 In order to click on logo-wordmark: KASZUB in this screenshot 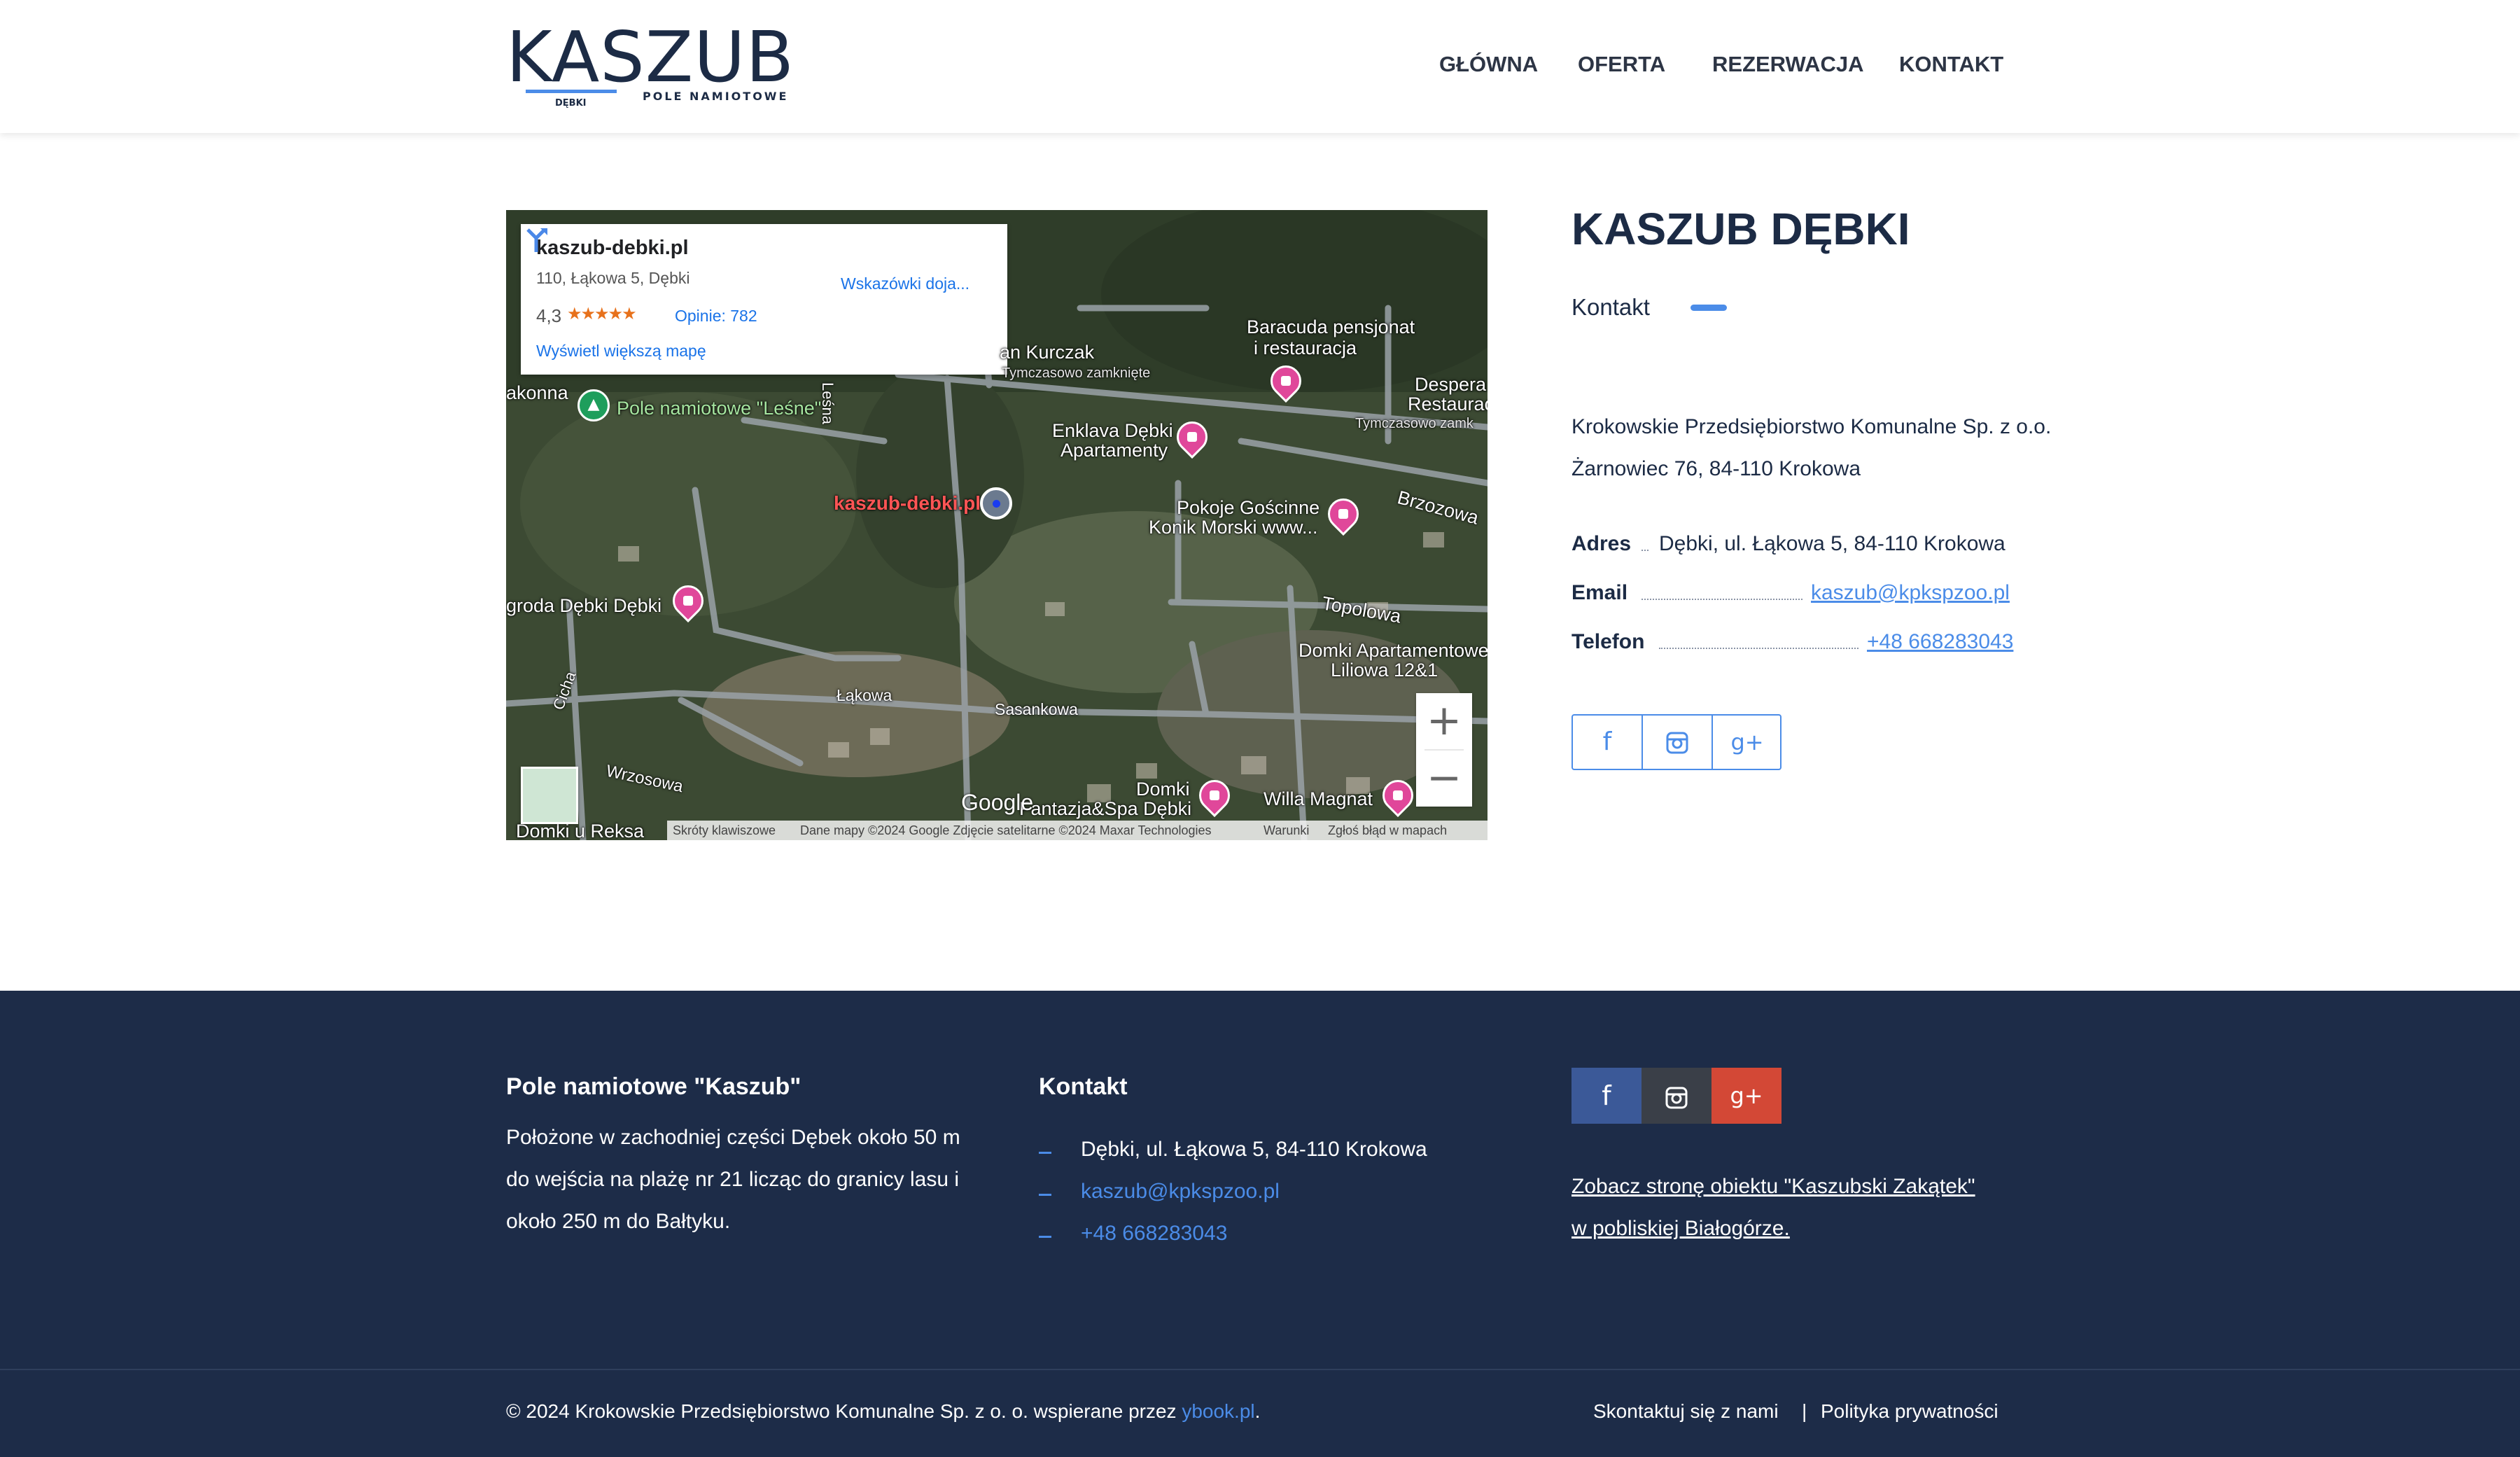, I will do `click(650, 57)`.